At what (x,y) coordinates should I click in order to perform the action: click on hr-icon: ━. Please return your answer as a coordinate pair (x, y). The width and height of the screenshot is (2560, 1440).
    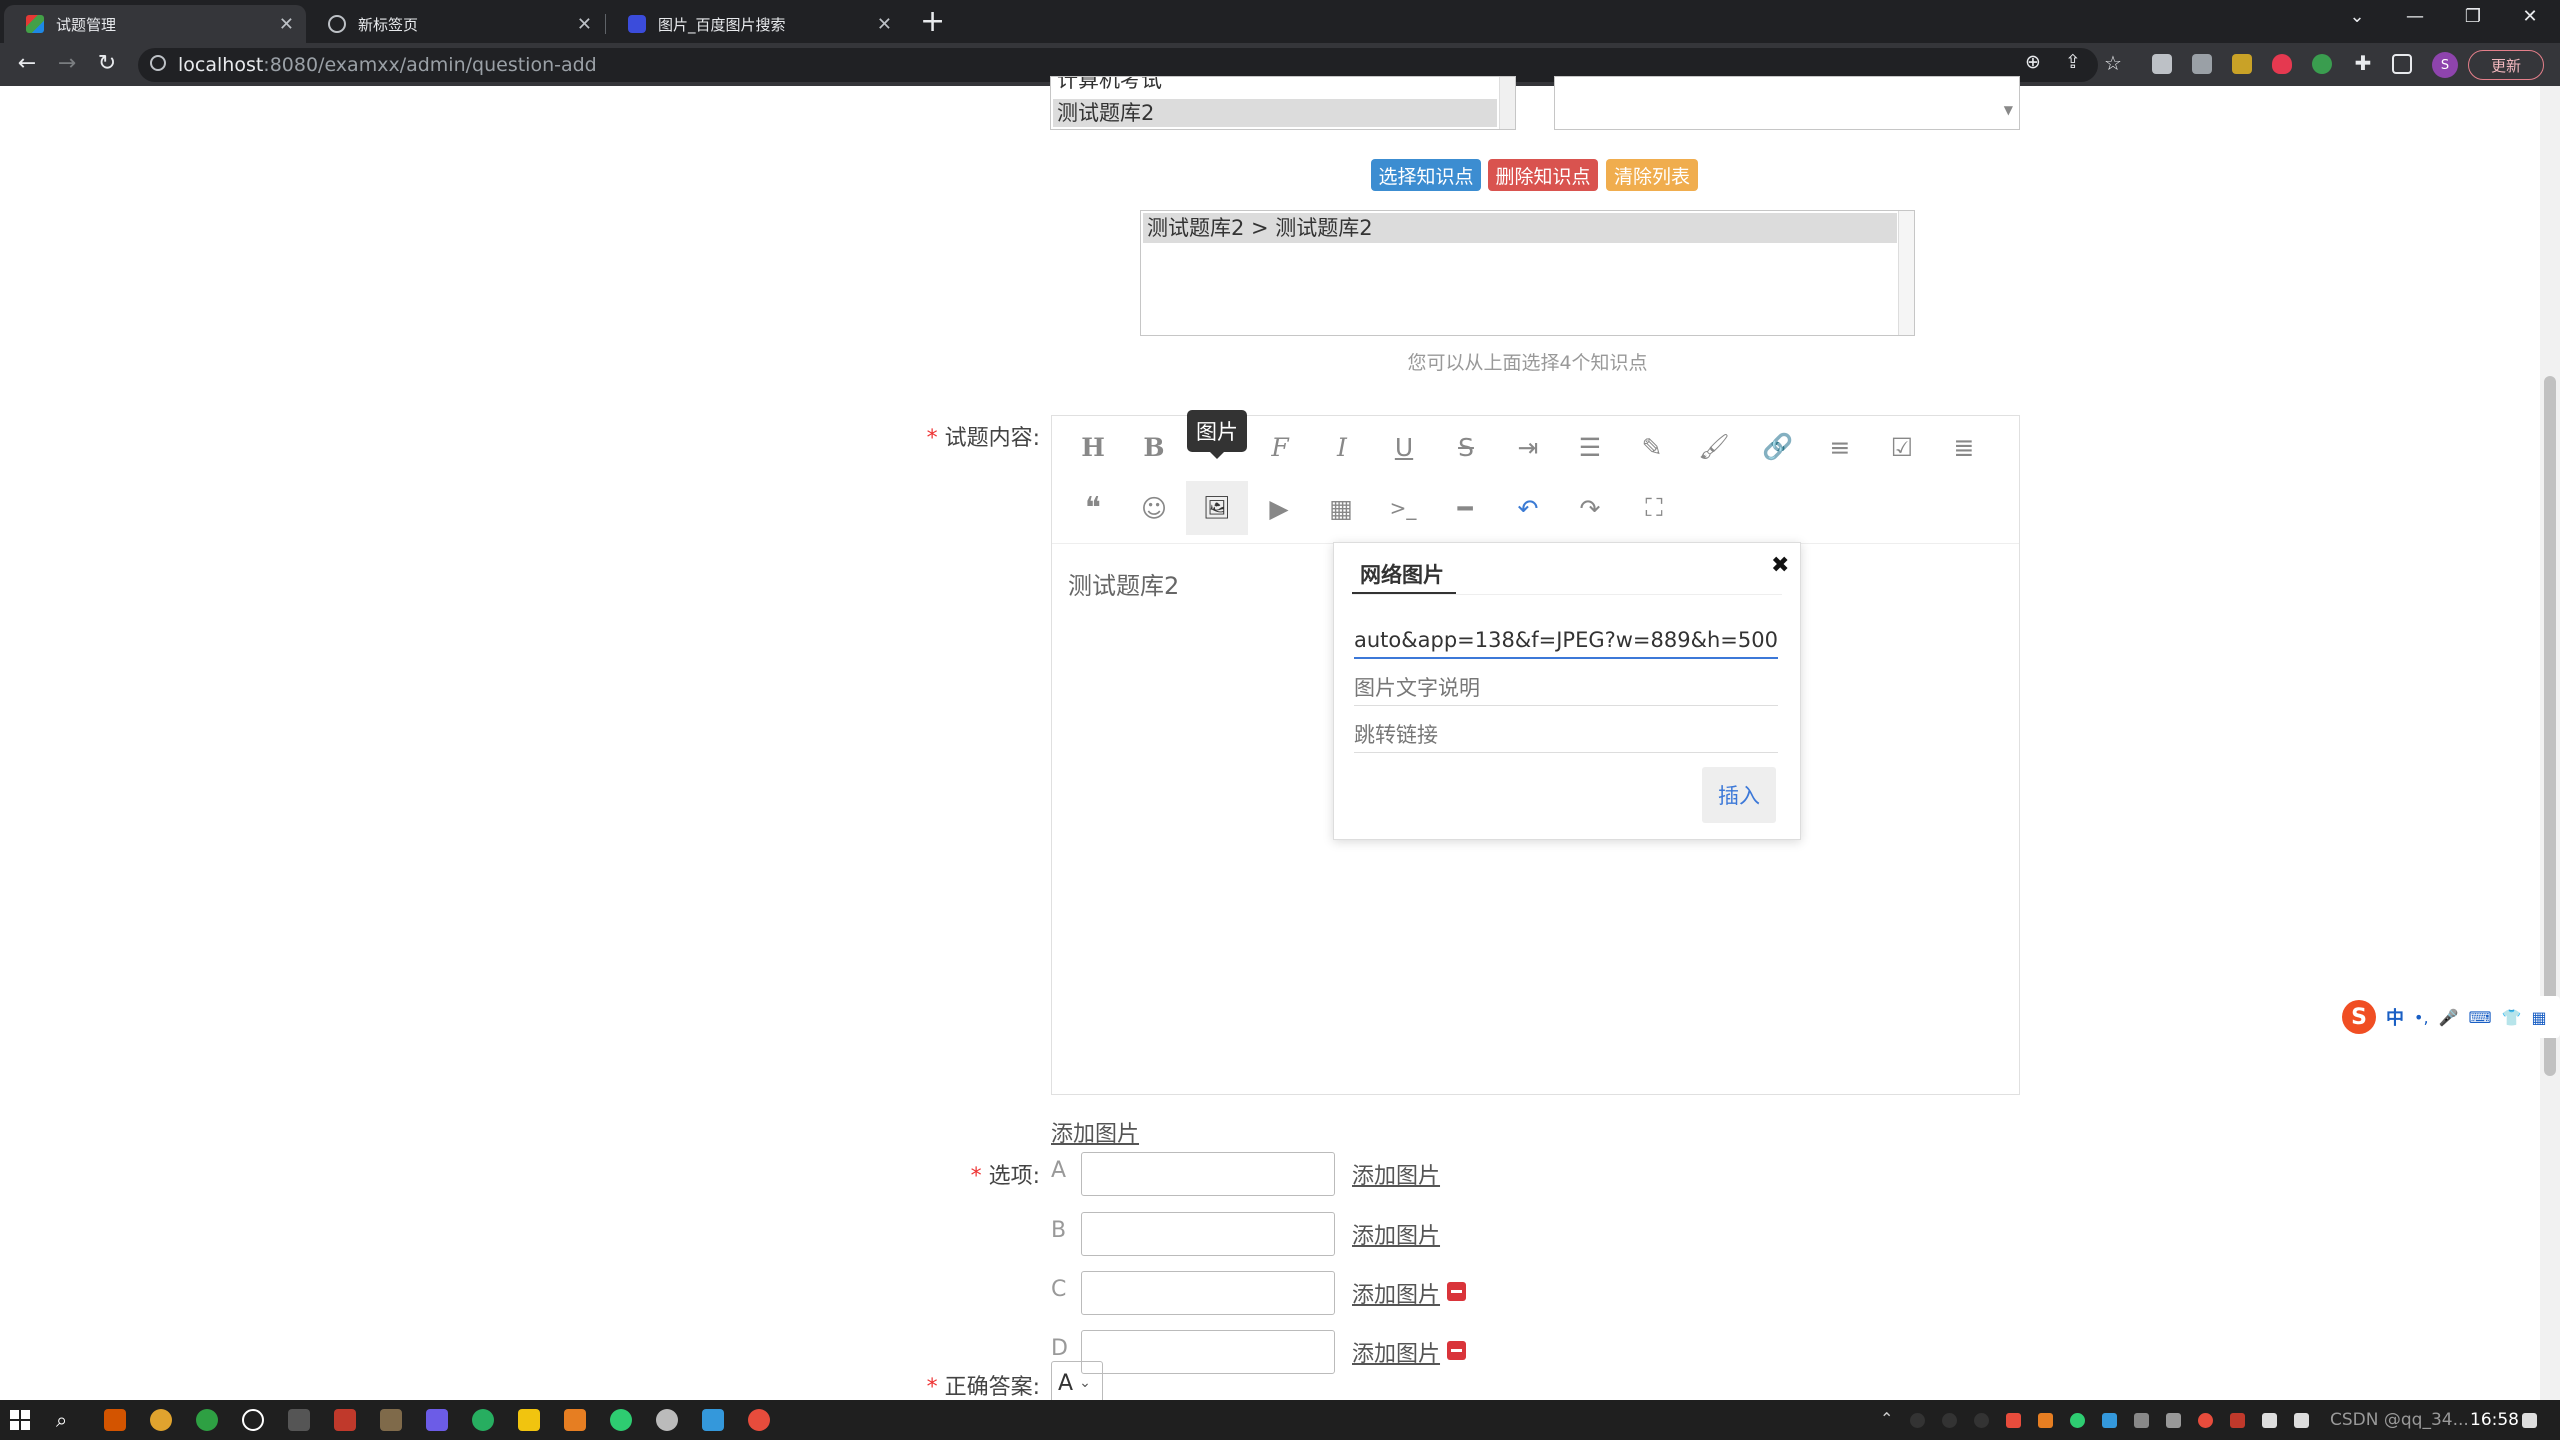
    Looking at the image, I should click on (1465, 508).